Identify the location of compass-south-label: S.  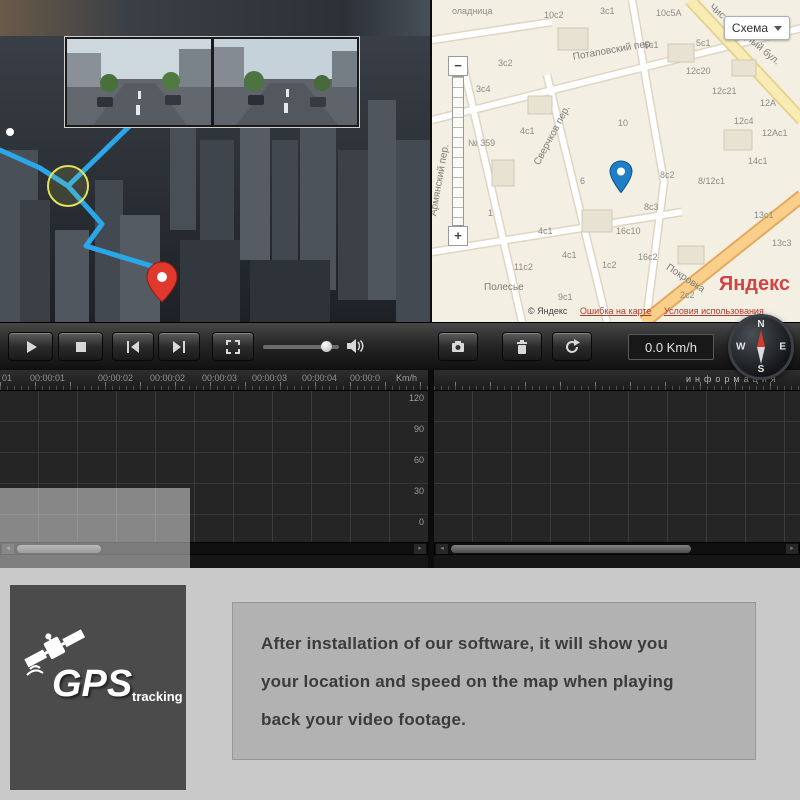
(761, 369).